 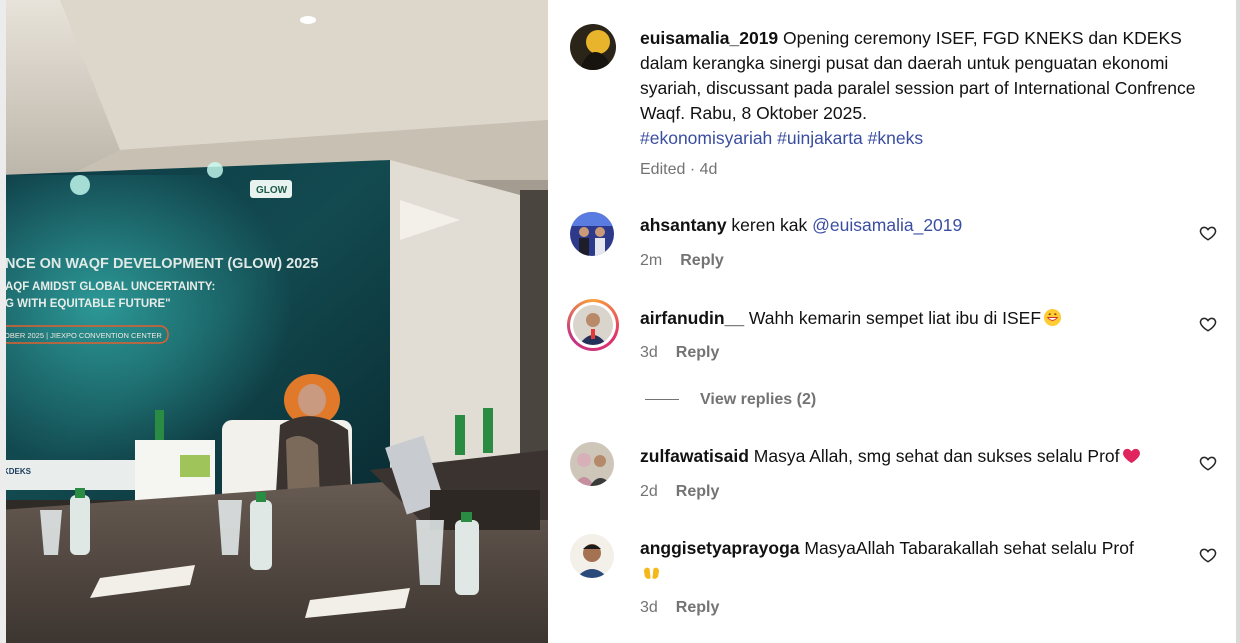 I want to click on post-edited-time: Edited · 4d, so click(x=679, y=169).